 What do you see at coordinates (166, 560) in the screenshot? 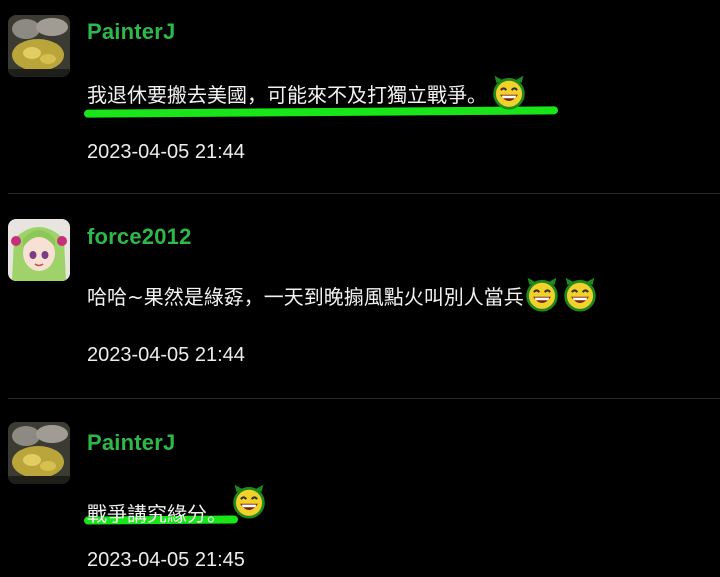
I see `timestamp: 2023-04-05 21:45` at bounding box center [166, 560].